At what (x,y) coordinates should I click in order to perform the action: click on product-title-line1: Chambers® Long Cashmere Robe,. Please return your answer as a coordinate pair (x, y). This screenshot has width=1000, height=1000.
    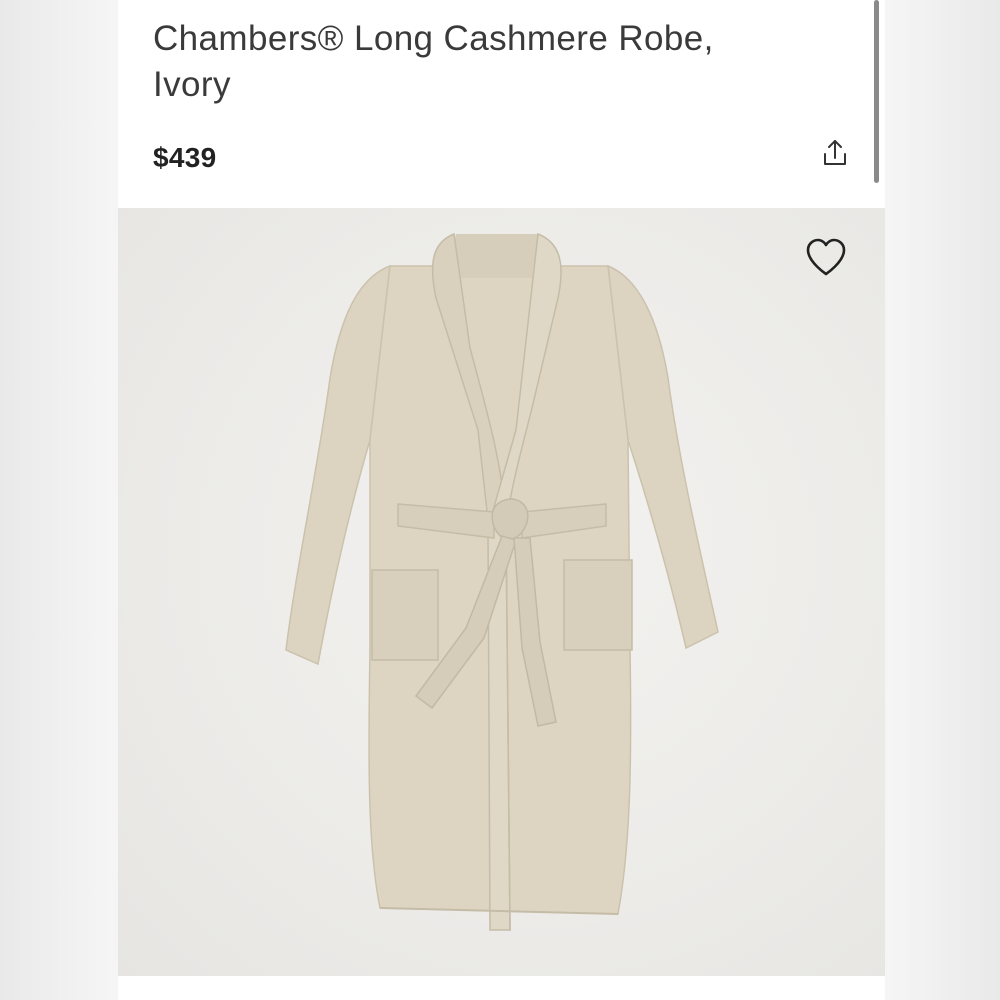
    Looking at the image, I should click on (433, 38).